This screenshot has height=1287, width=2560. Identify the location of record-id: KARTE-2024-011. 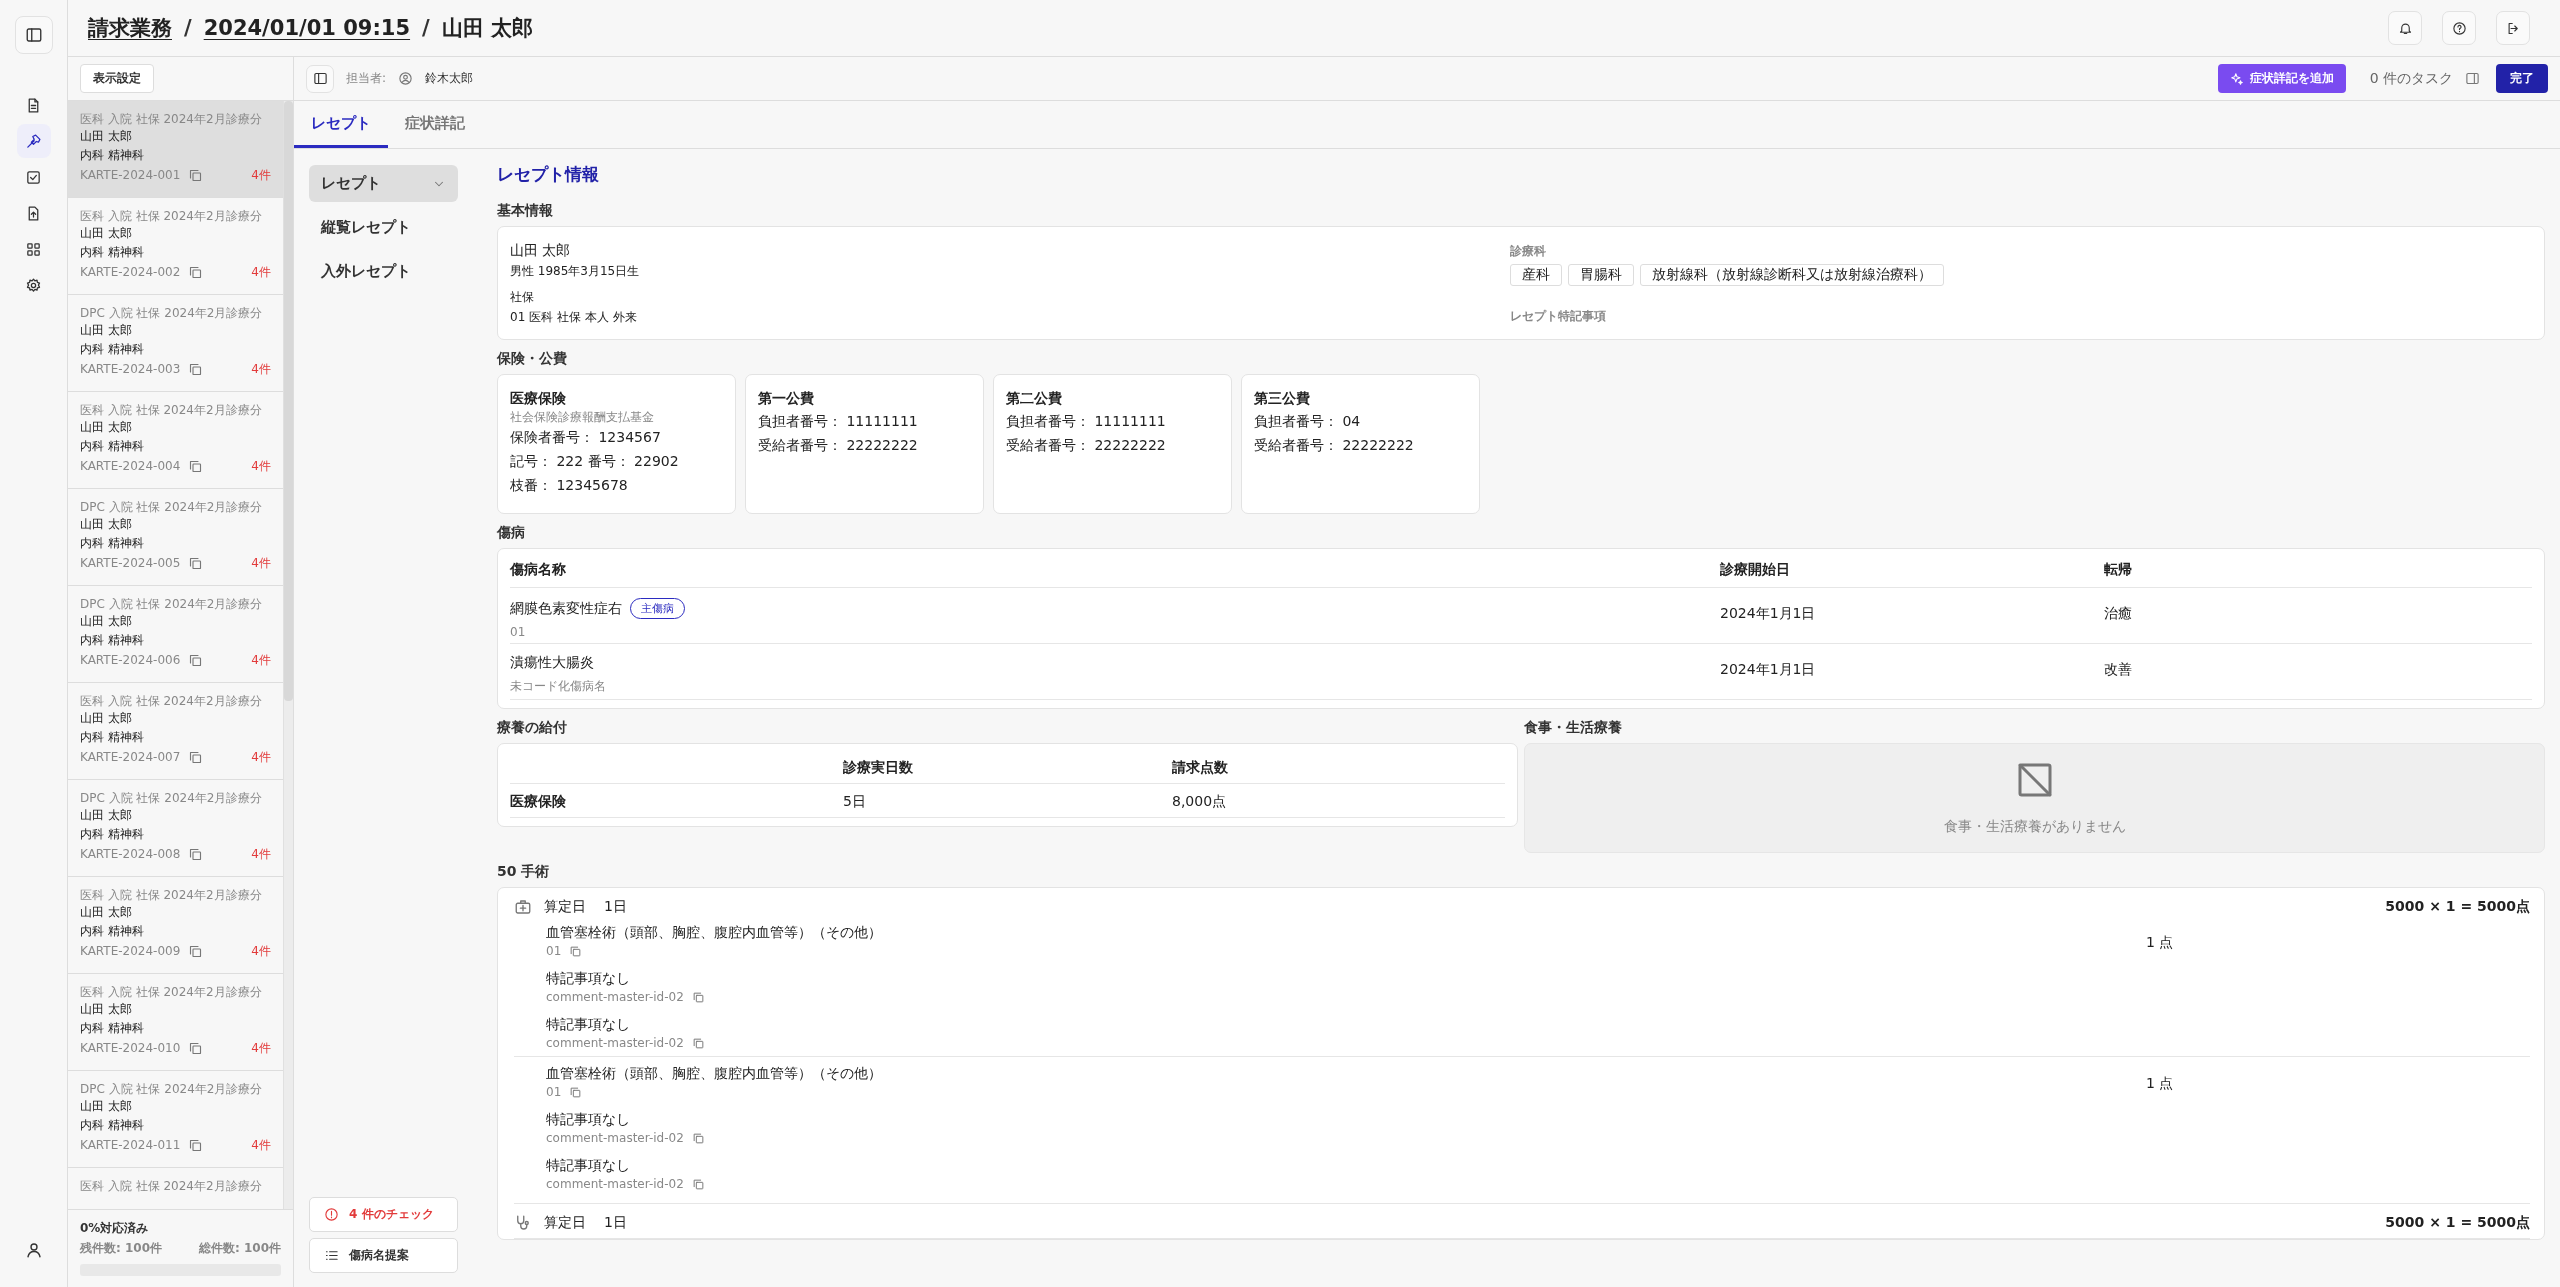
(130, 1145).